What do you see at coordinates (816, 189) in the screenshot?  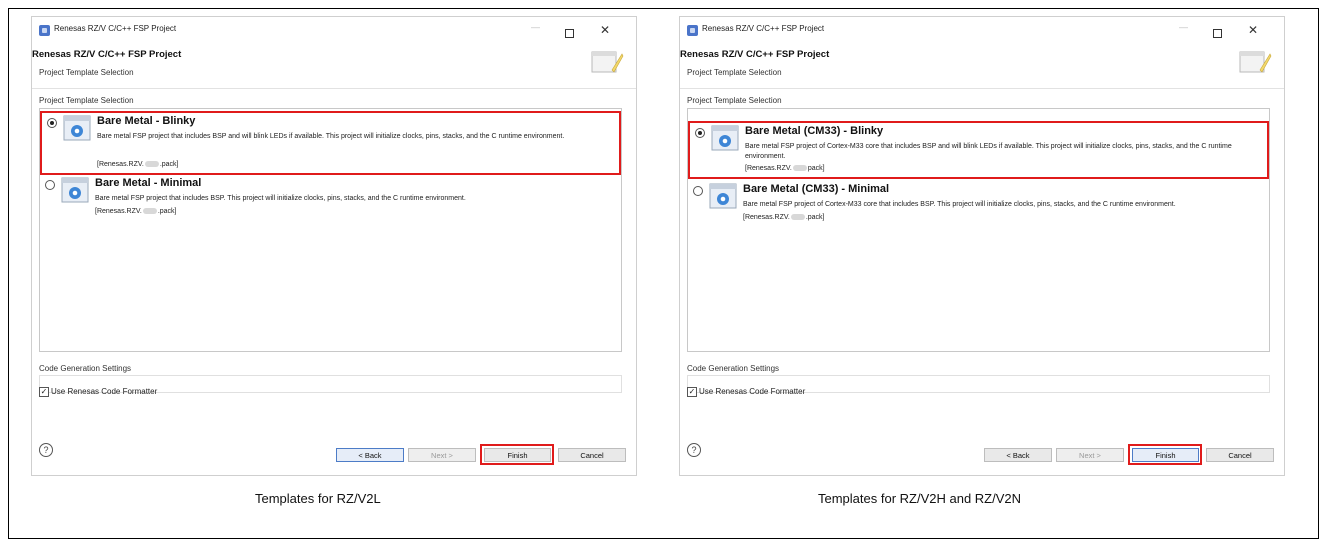 I see `template-name: Bare Metal (CM33) - Minimal` at bounding box center [816, 189].